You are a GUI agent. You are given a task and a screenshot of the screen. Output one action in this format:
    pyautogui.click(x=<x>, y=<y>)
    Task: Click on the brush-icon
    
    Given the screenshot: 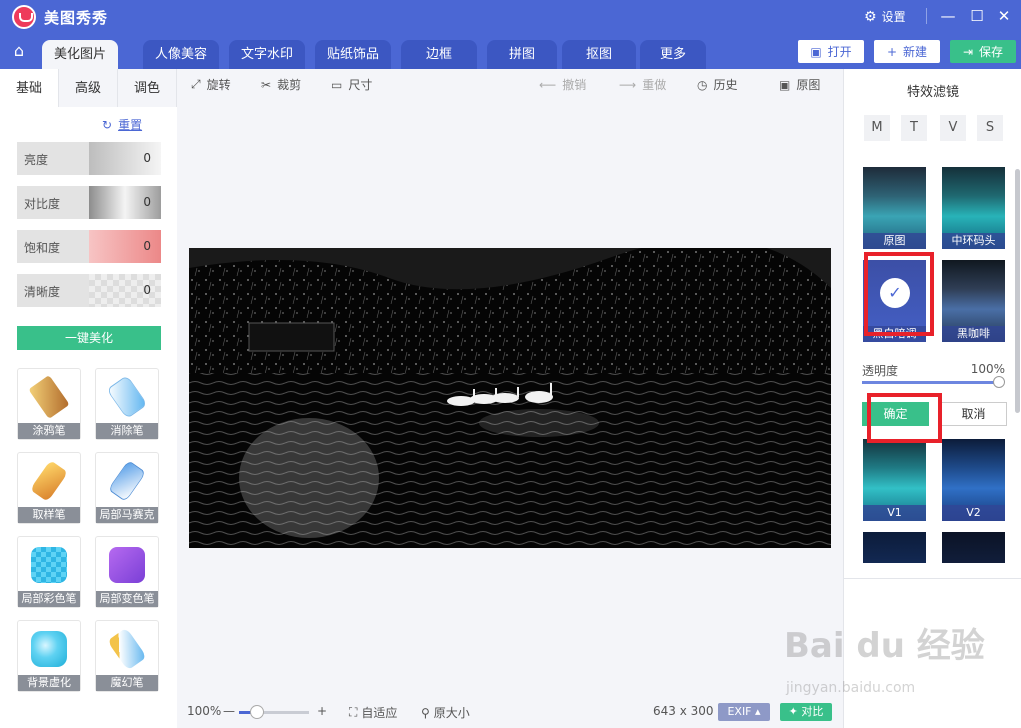 What is the action you would take?
    pyautogui.click(x=49, y=397)
    